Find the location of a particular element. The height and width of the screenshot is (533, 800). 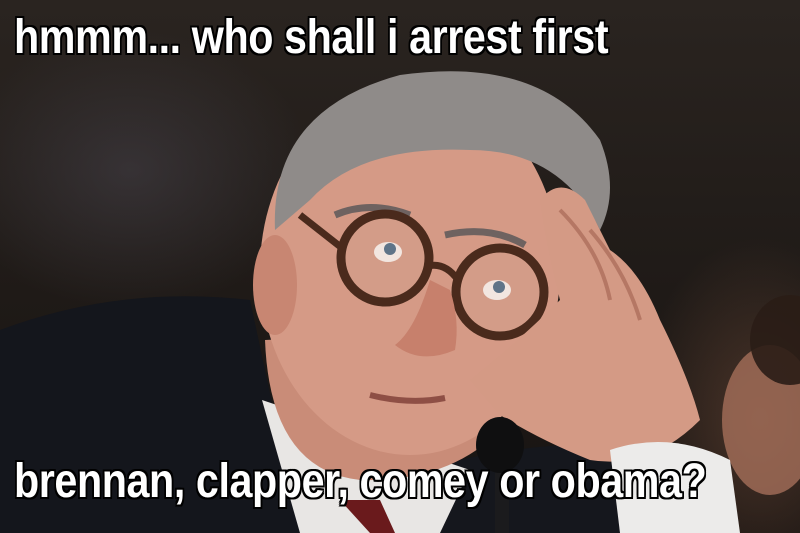

left-iris is located at coordinates (390, 249).